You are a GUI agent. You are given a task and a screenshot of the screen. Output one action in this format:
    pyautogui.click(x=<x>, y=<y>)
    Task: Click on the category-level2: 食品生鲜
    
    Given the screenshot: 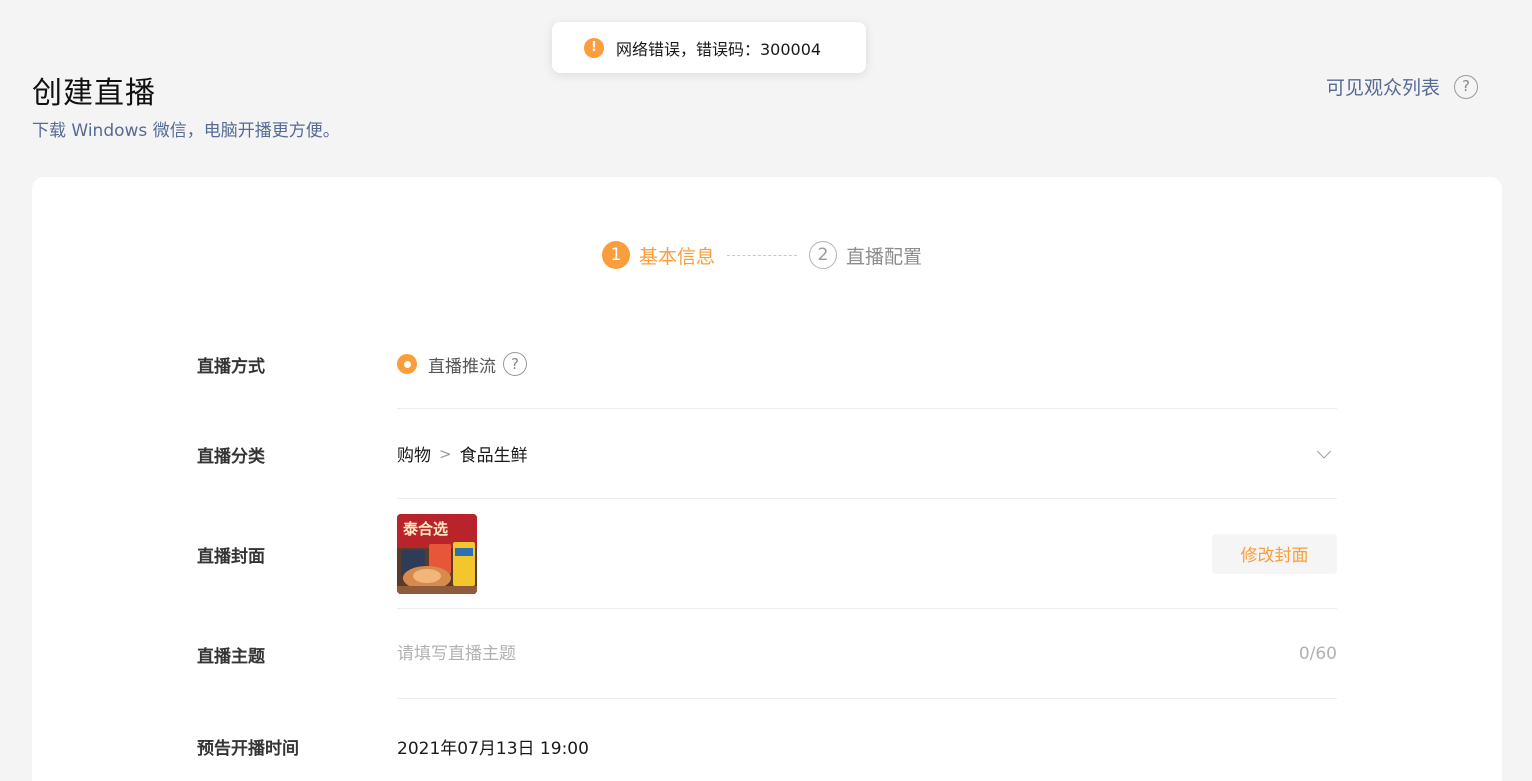 What is the action you would take?
    pyautogui.click(x=493, y=456)
    